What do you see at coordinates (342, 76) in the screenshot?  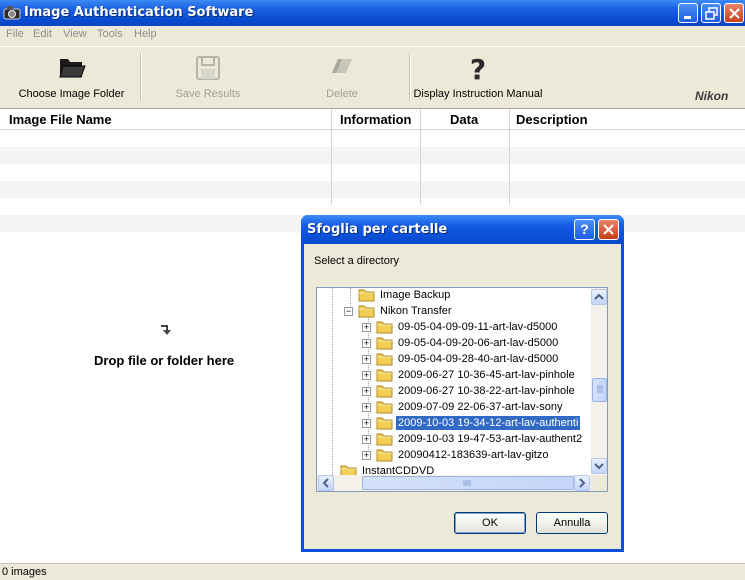 I see `delete-button: Delete` at bounding box center [342, 76].